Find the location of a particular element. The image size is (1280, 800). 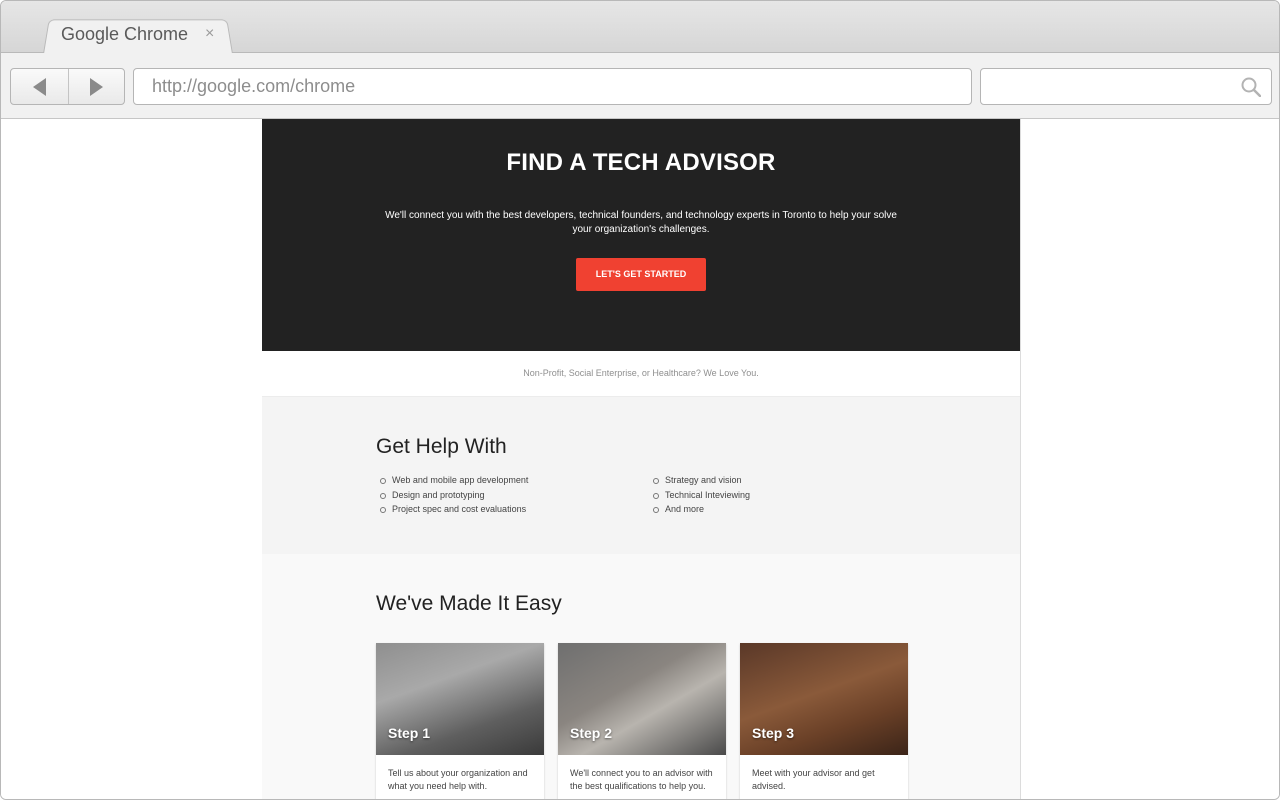

search-input is located at coordinates (1126, 86).